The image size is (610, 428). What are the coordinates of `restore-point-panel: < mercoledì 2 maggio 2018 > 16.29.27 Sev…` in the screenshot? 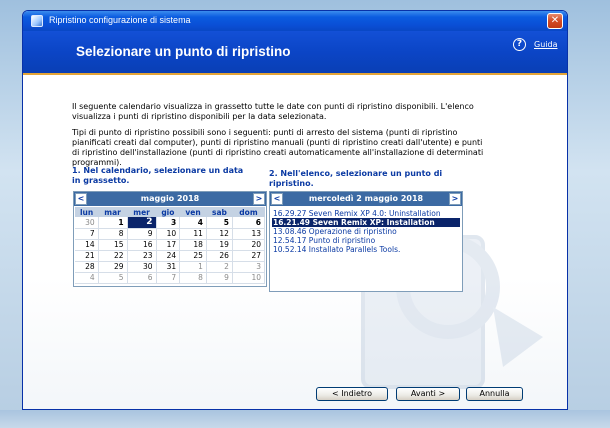 It's located at (366, 241).